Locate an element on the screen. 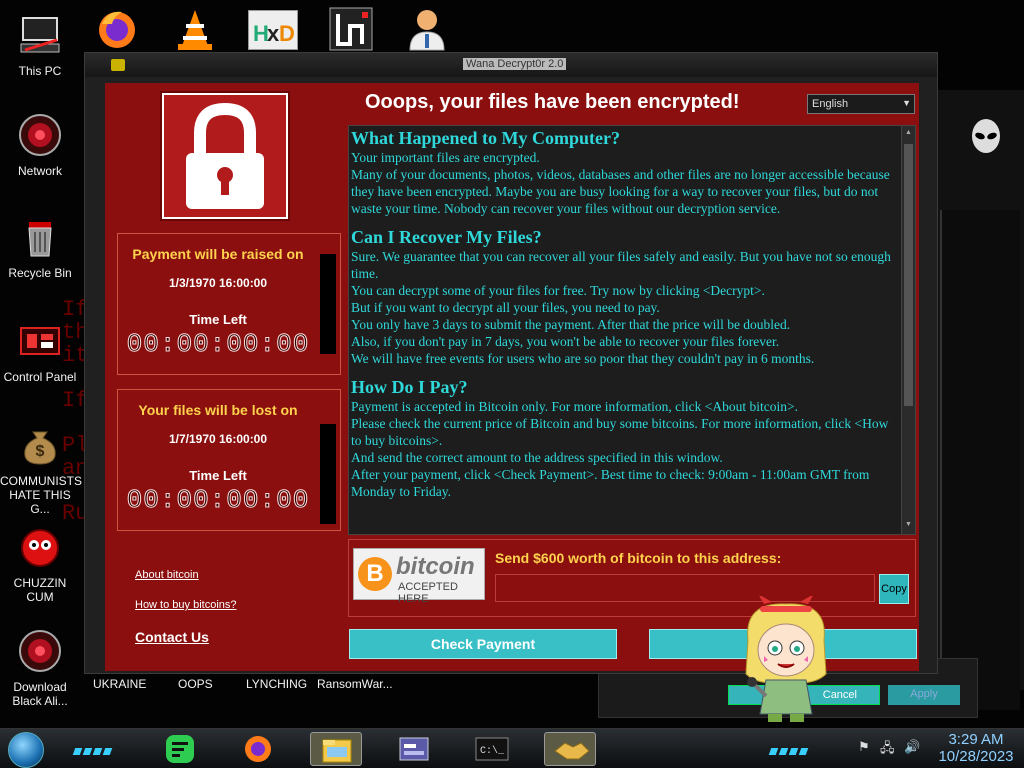 This screenshot has height=768, width=1024. app-icon is located at coordinates (118, 65).